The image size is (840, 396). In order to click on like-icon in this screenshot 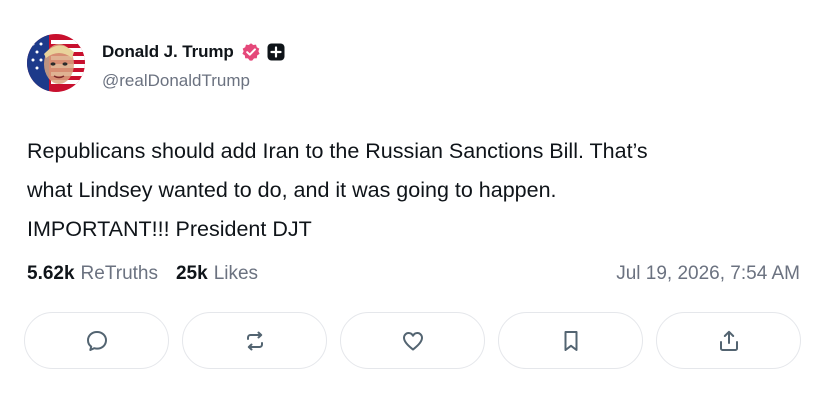, I will do `click(412, 340)`.